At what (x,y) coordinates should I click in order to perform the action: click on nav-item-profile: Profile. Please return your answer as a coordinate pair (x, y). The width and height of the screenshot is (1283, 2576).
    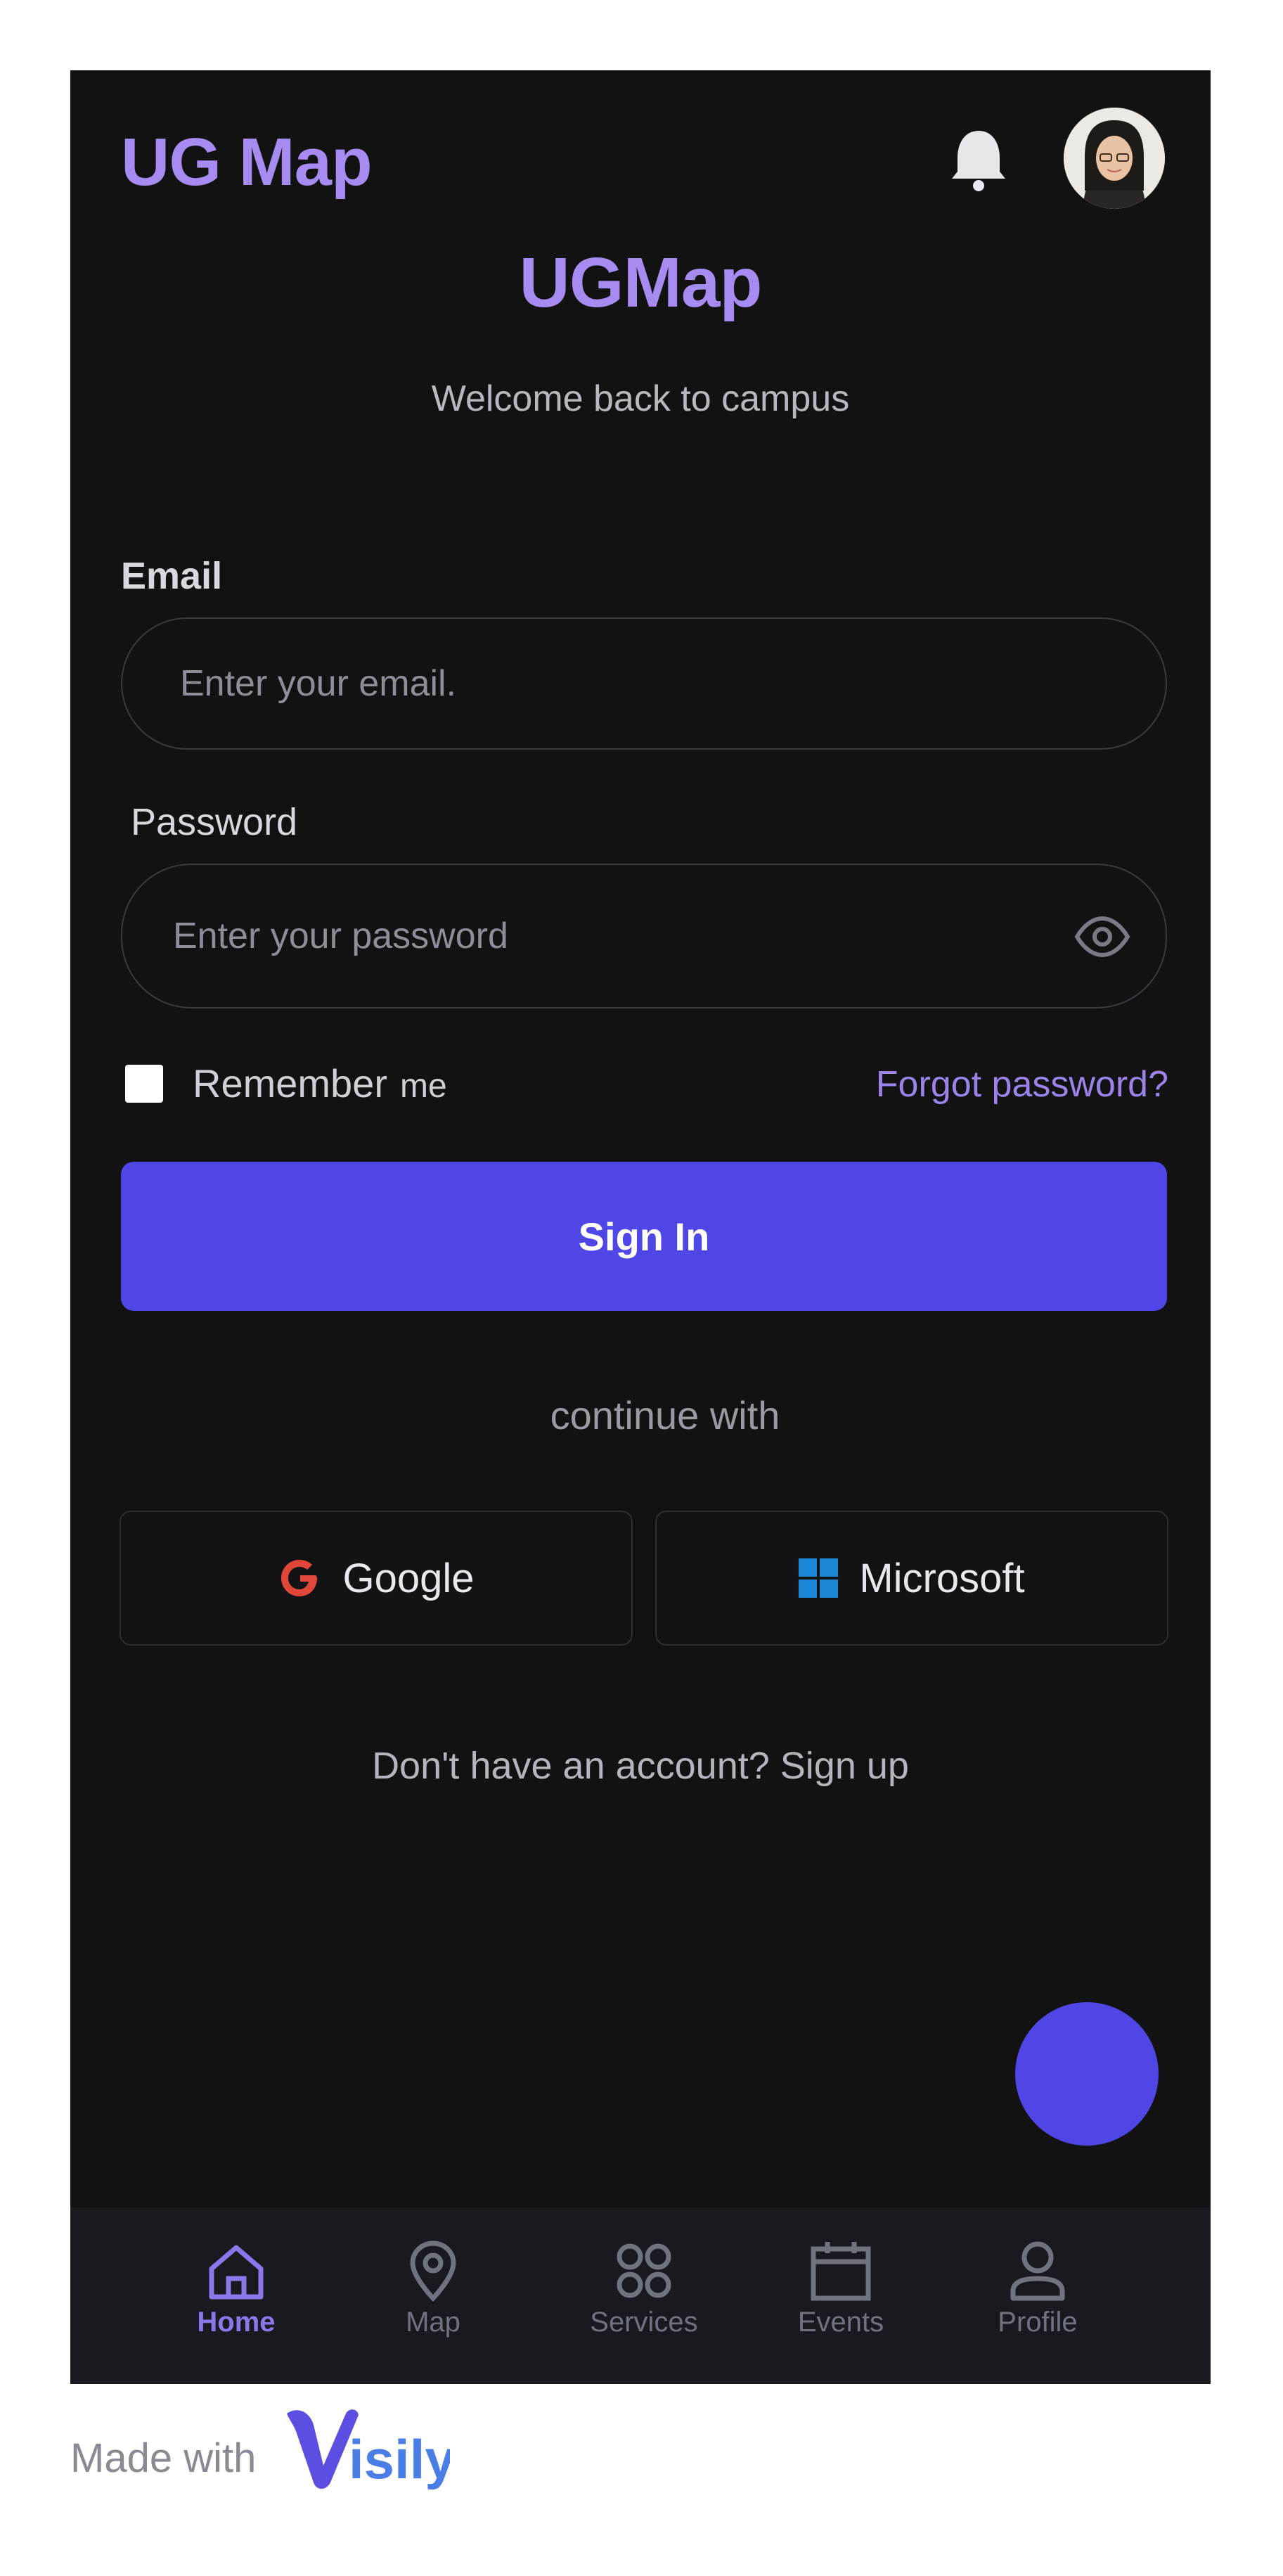
    Looking at the image, I should click on (1037, 2288).